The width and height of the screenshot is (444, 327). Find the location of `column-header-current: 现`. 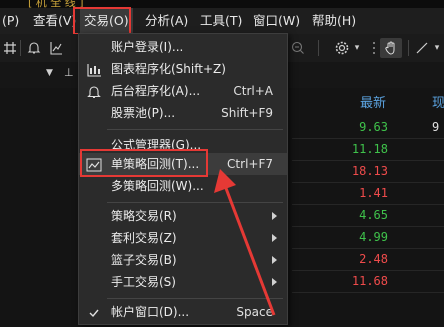

column-header-current: 现 is located at coordinates (438, 101).